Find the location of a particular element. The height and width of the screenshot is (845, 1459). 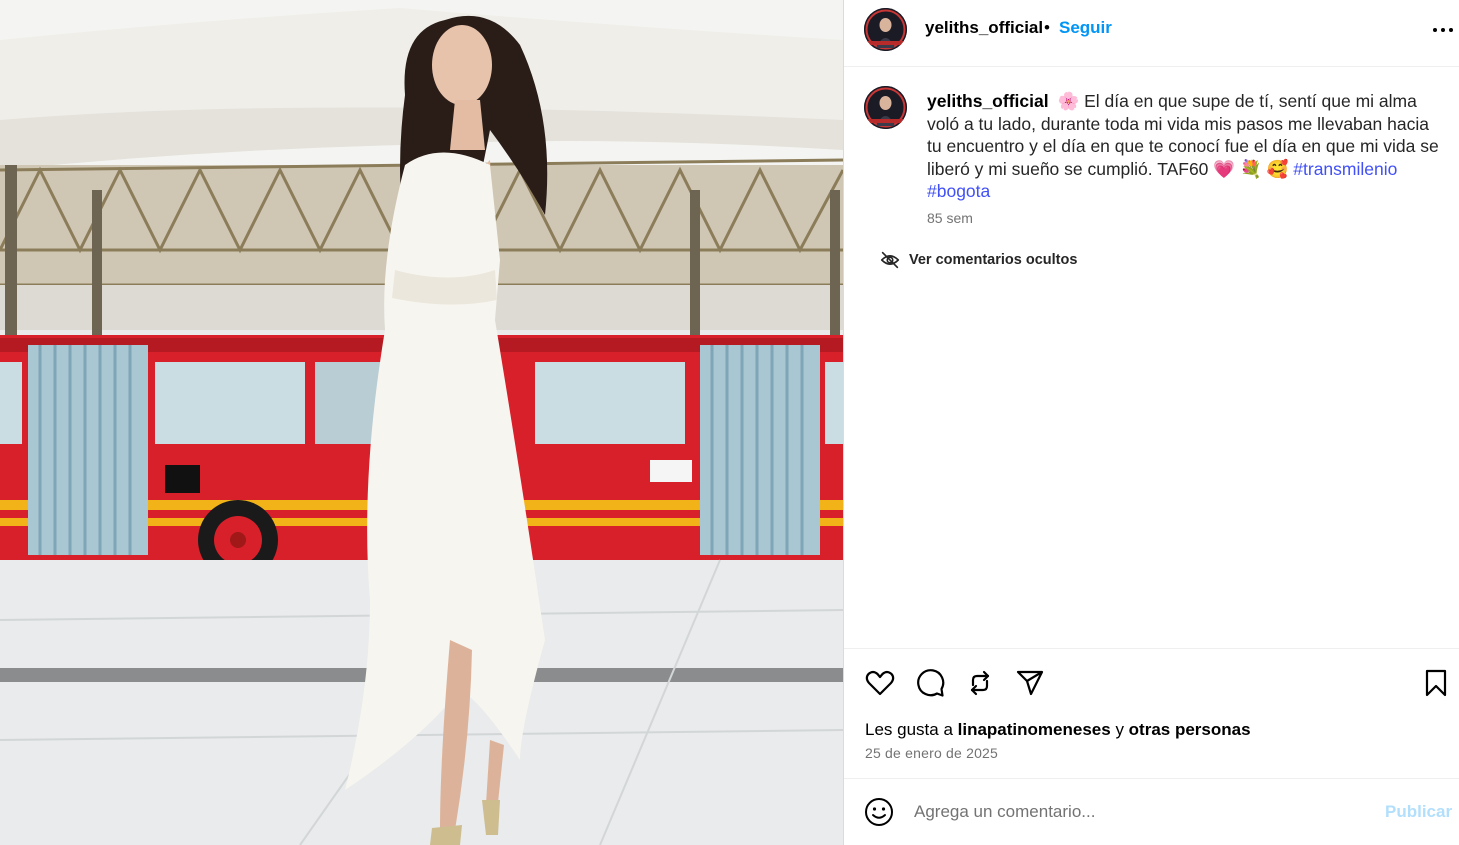

share-button is located at coordinates (1030, 683).